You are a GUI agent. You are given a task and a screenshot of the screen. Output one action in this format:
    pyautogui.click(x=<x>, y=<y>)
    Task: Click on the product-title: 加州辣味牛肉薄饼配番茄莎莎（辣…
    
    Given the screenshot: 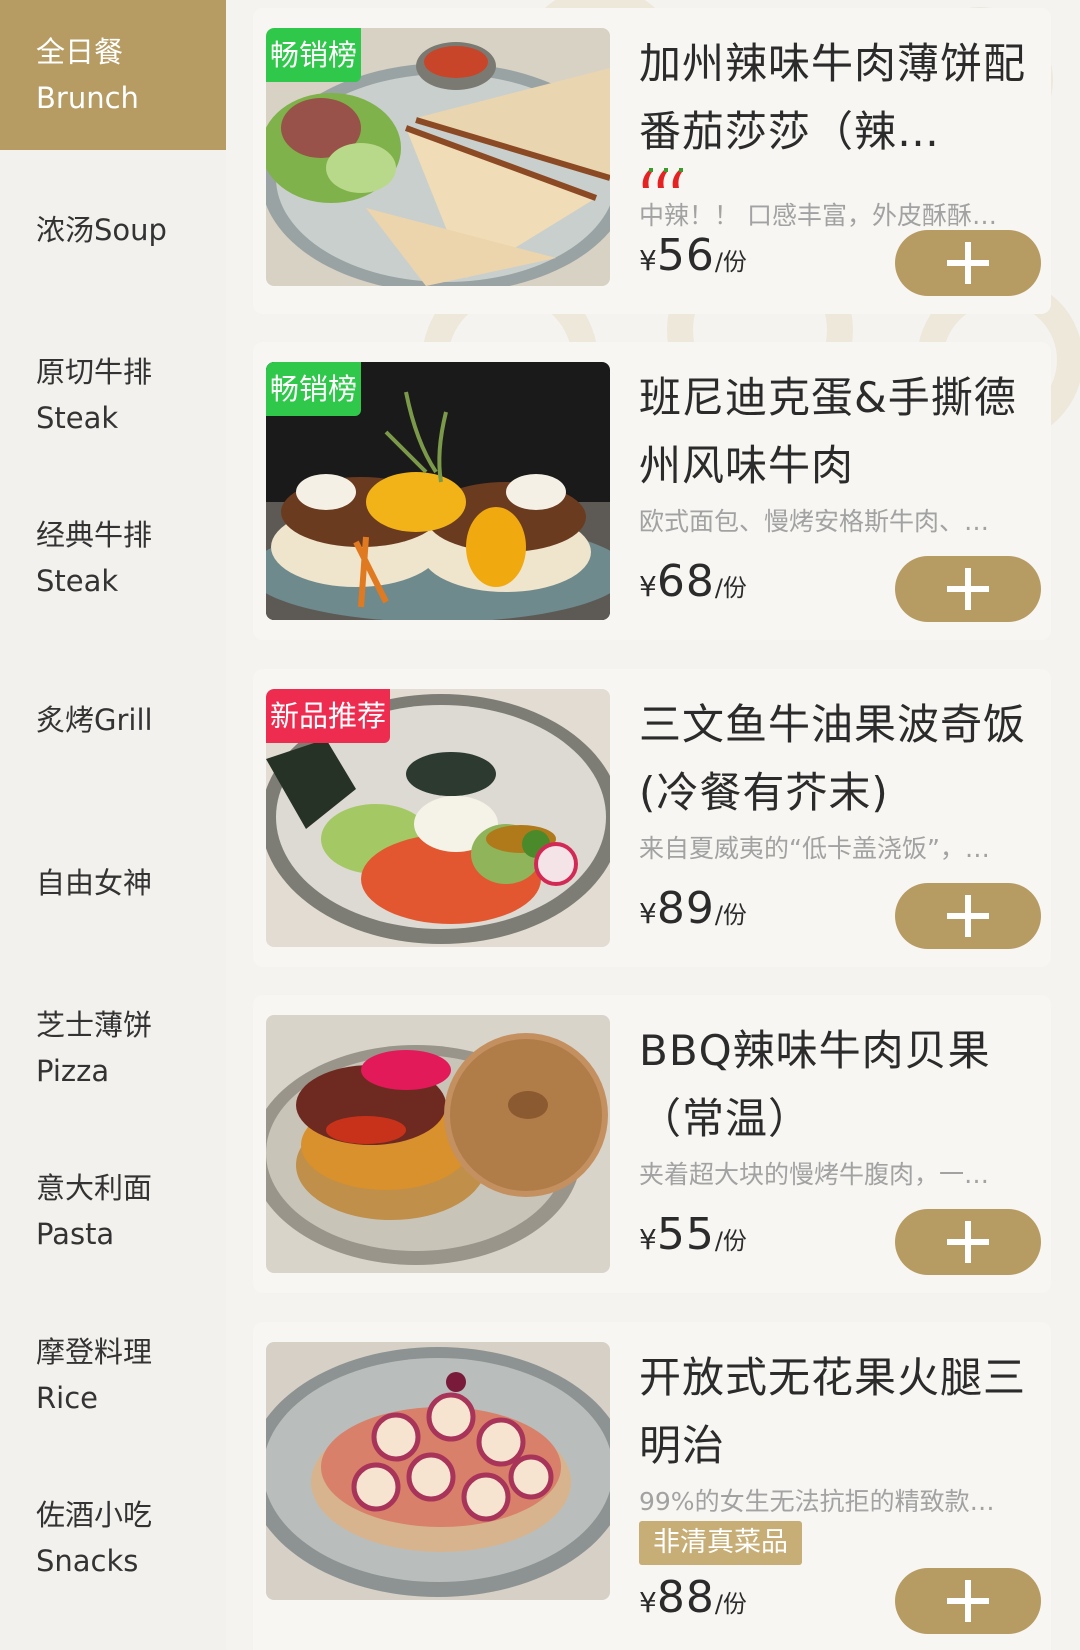 What is the action you would take?
    pyautogui.click(x=833, y=97)
    